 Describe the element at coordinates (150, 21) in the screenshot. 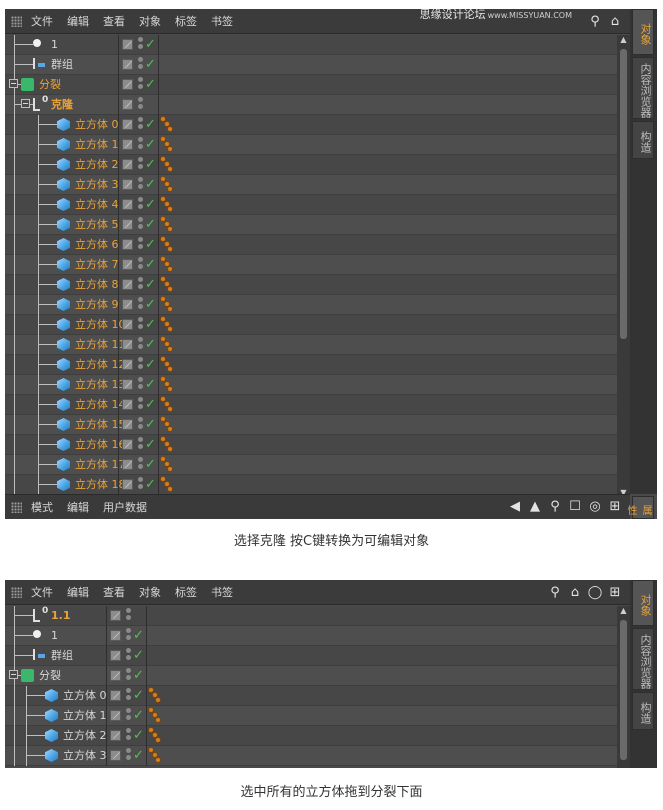

I see `menu-item: 对象` at that location.